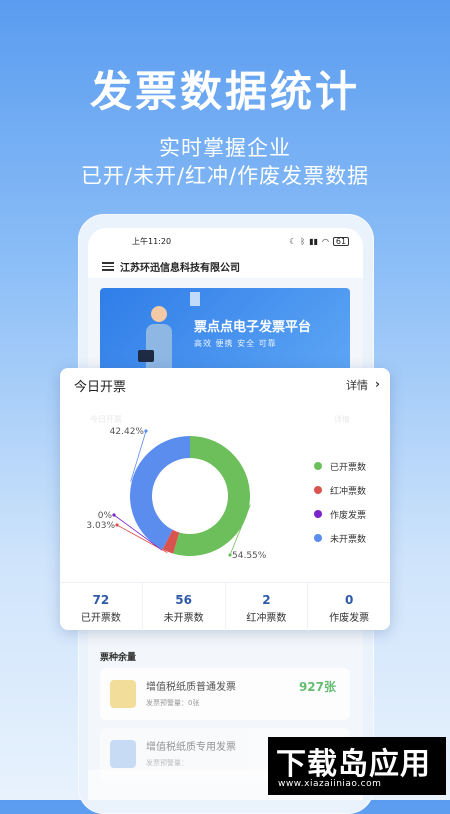 This screenshot has width=450, height=814. I want to click on banner-tags: 高效 便携 安全 可靠, so click(235, 343).